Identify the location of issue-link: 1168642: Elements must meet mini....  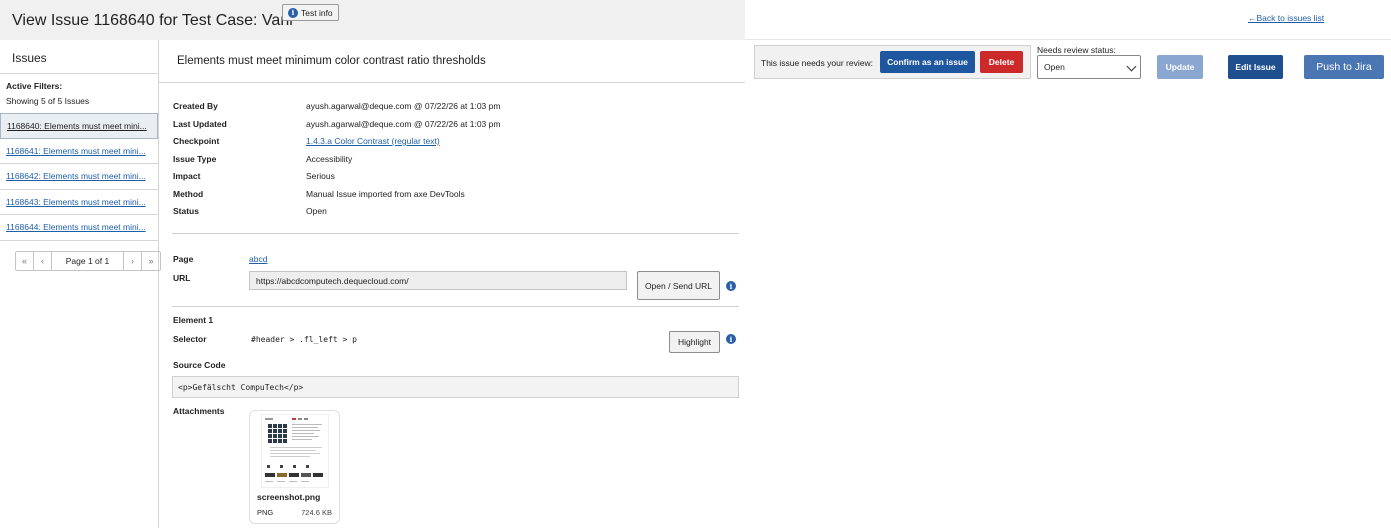
(76, 176).